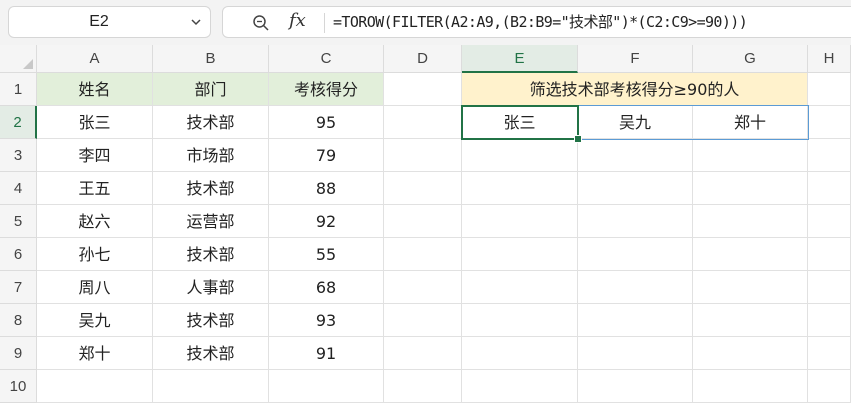  I want to click on cell-G10, so click(750, 386).